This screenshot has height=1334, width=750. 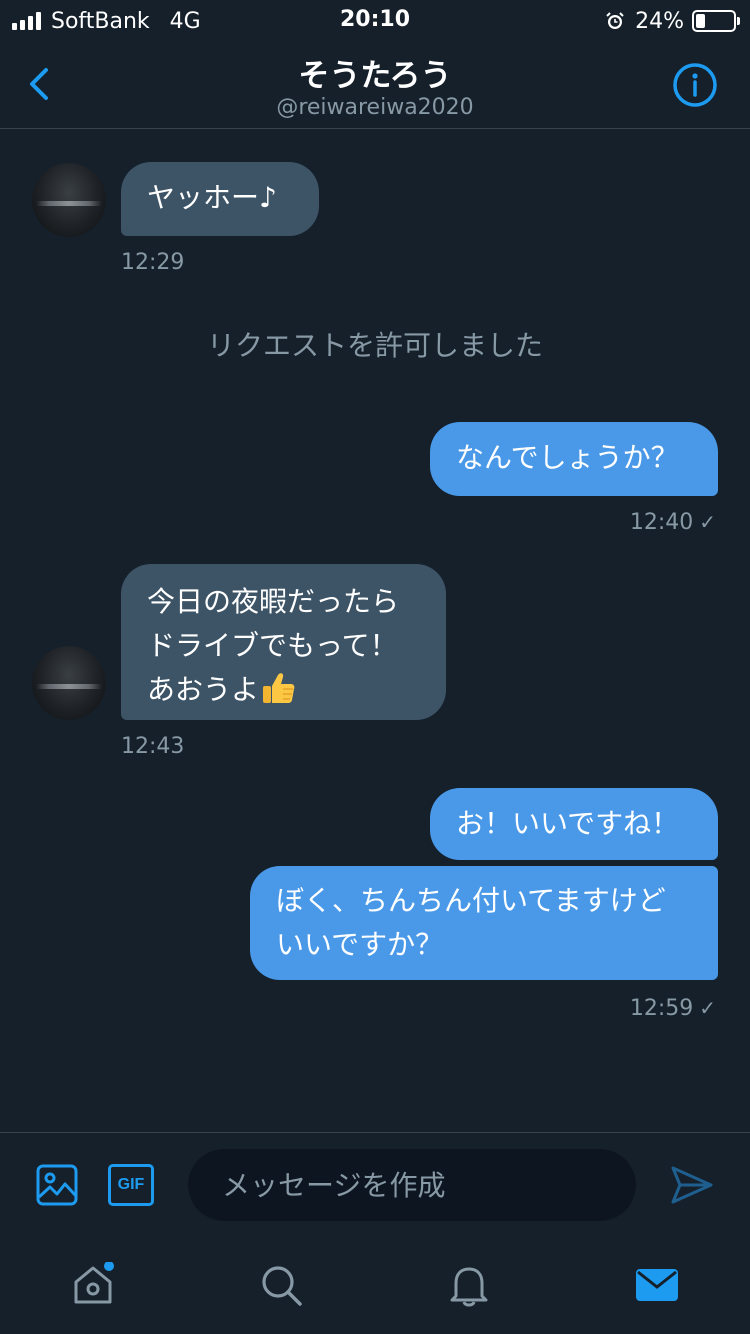 I want to click on timestamp-text: 12:59, so click(x=661, y=1008).